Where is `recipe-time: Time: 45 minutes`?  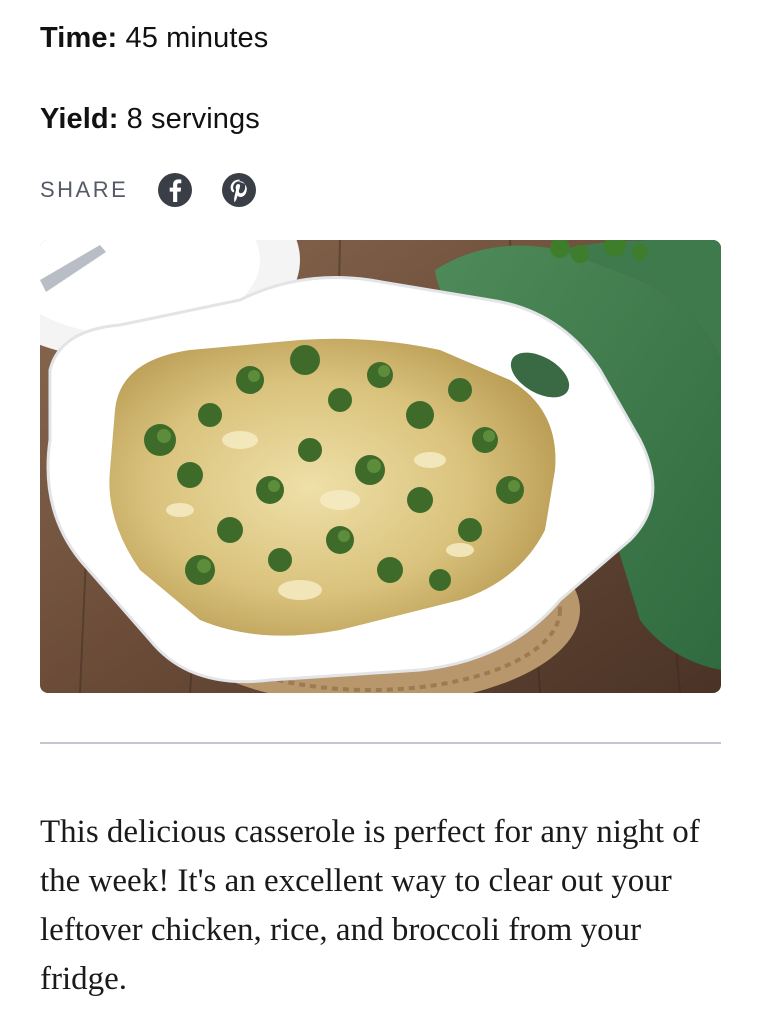
recipe-time: Time: 45 minutes is located at coordinates (154, 38).